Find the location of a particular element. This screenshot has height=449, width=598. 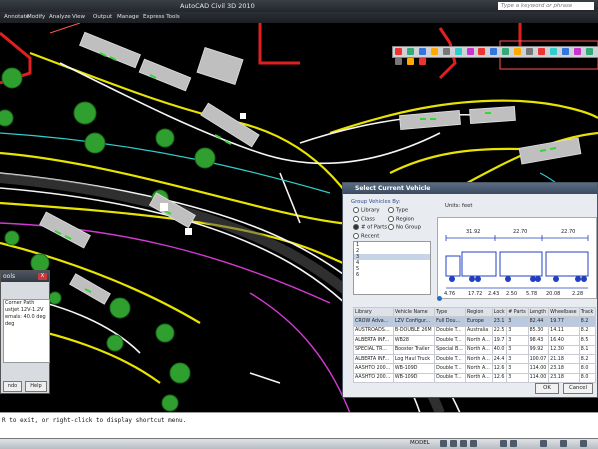

palette-line: ernals: 40.0 deg is located at coordinates (25, 317).